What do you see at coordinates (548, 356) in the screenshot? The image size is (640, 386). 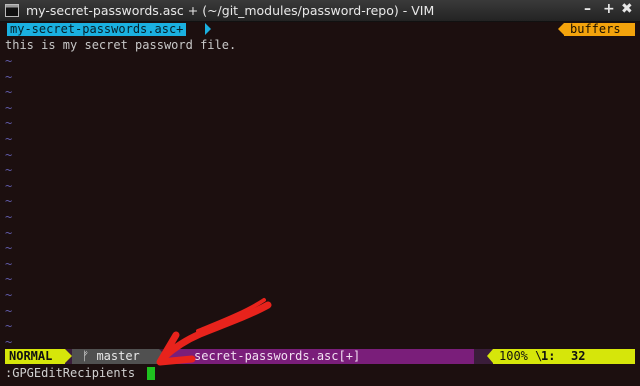 I see `line-number-icon: 1:` at bounding box center [548, 356].